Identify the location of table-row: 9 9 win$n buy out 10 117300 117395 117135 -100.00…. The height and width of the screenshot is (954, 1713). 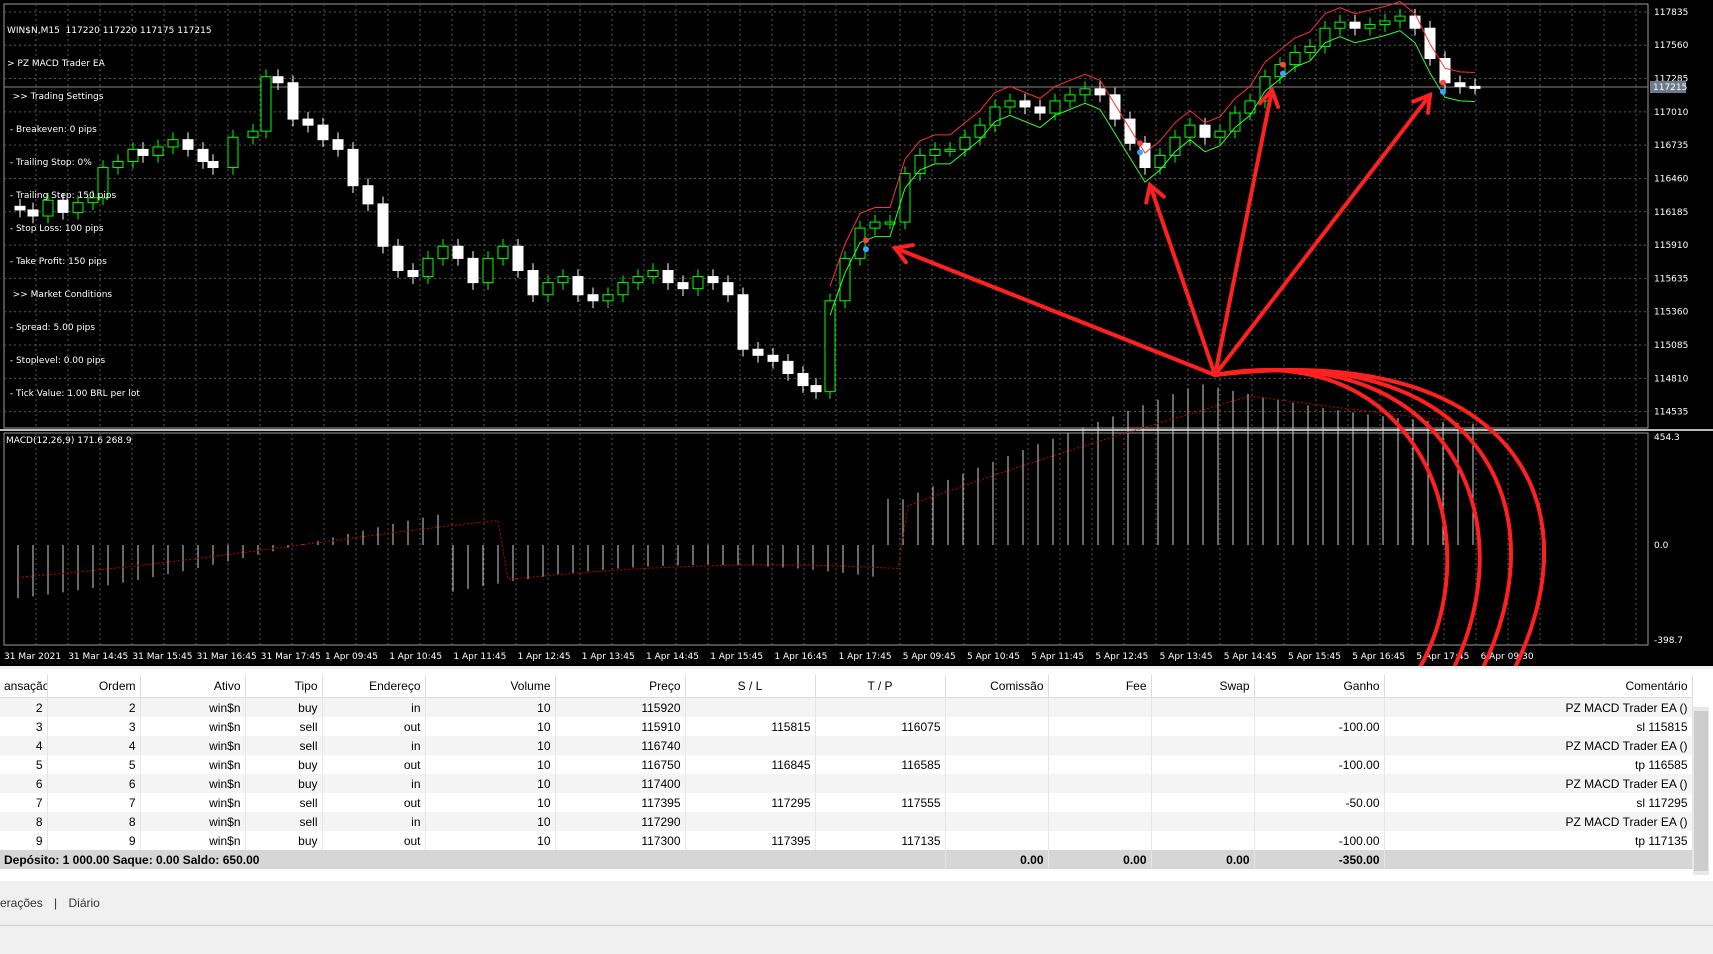
(846, 840).